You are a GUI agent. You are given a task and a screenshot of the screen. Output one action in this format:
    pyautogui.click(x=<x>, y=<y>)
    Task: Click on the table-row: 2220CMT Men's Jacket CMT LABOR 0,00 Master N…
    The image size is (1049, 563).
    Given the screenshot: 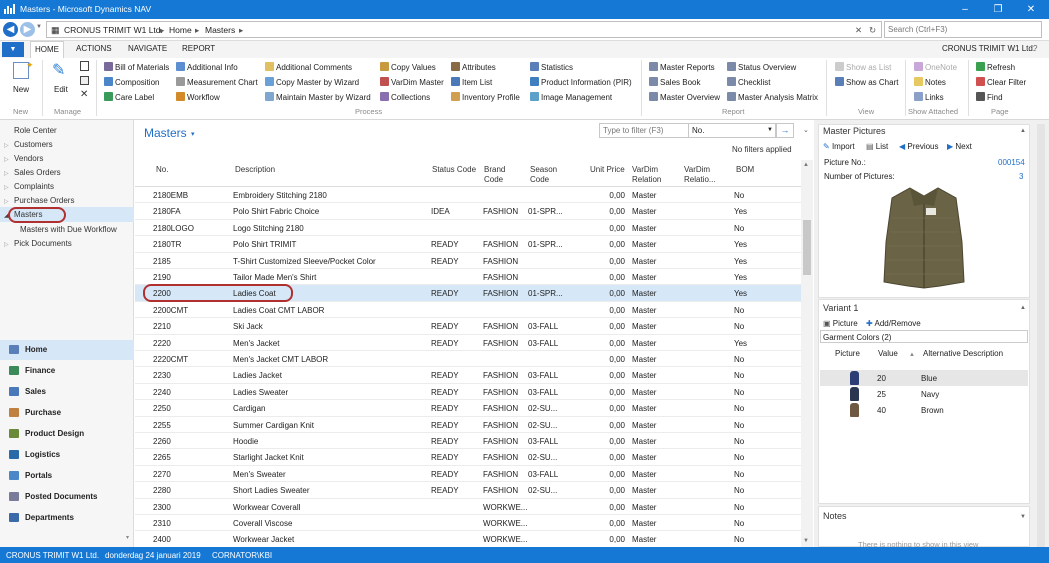 What is the action you would take?
    pyautogui.click(x=468, y=359)
    